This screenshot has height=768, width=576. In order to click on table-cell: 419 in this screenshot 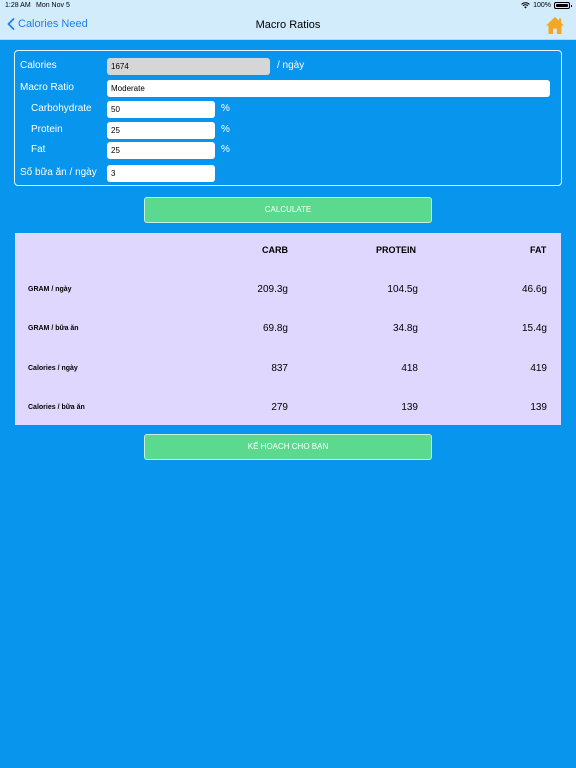, I will do `click(538, 368)`.